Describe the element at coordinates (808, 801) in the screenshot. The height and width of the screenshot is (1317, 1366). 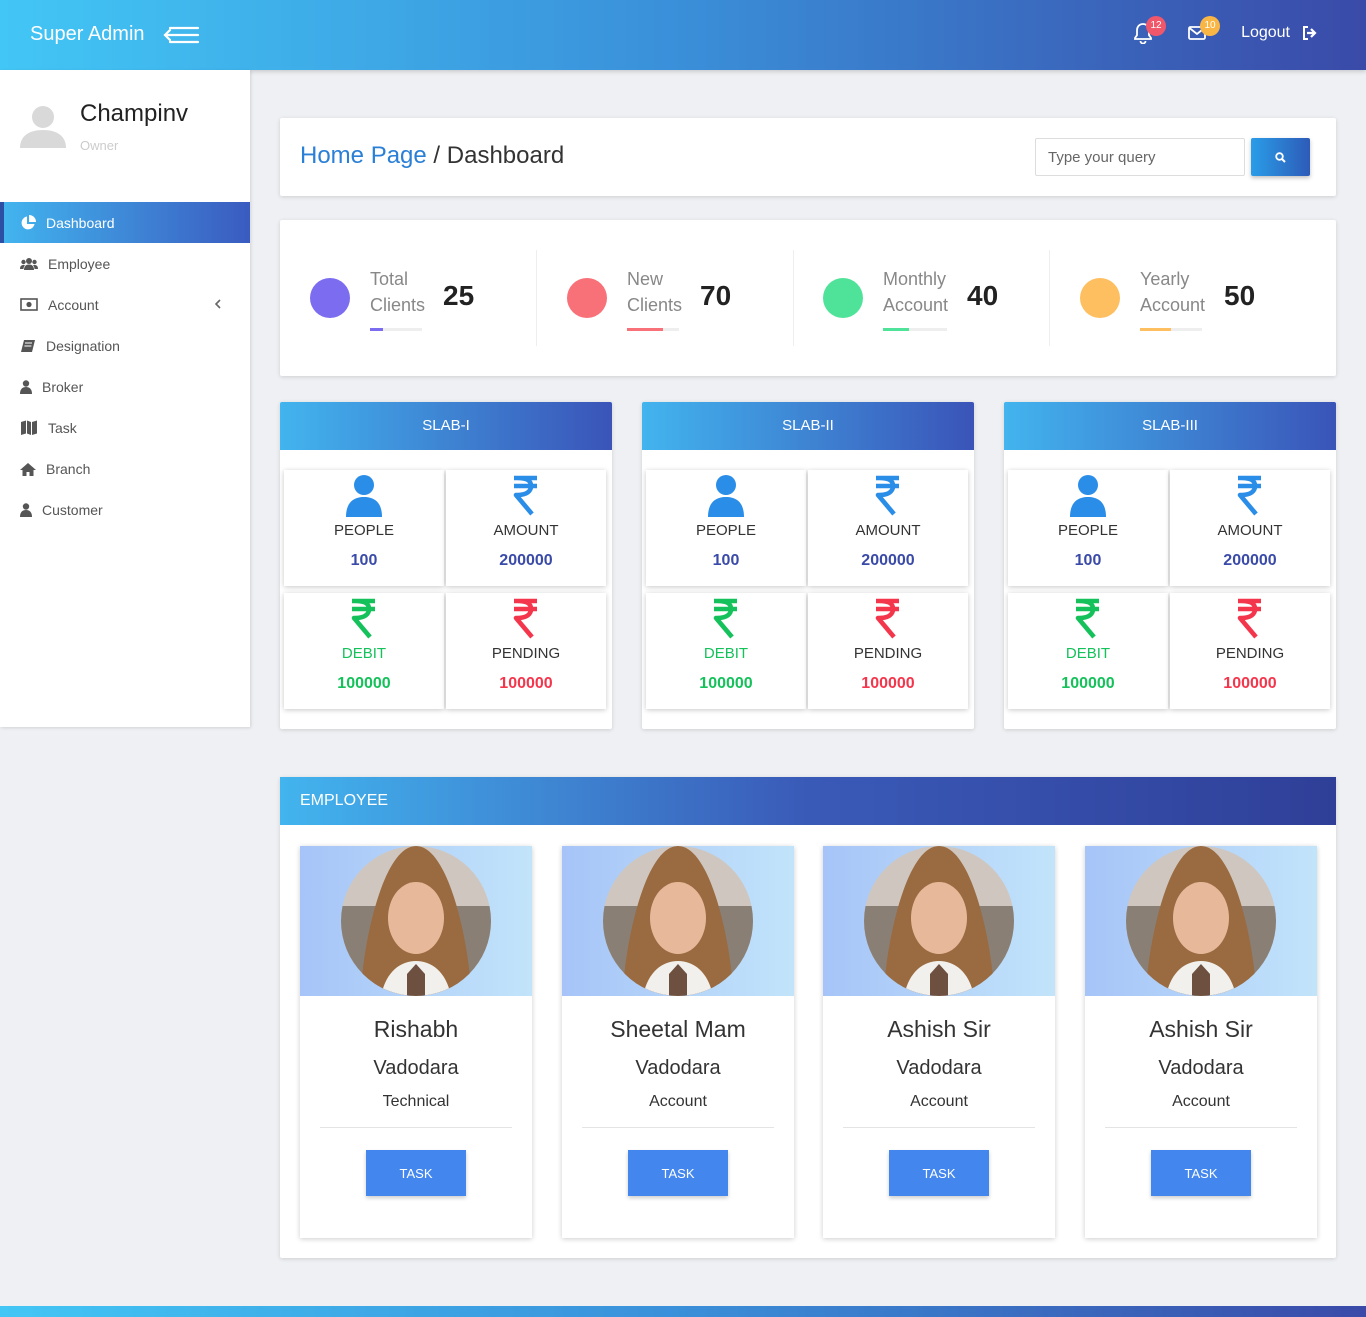
I see `employee-section-title: EMPLOYEE` at that location.